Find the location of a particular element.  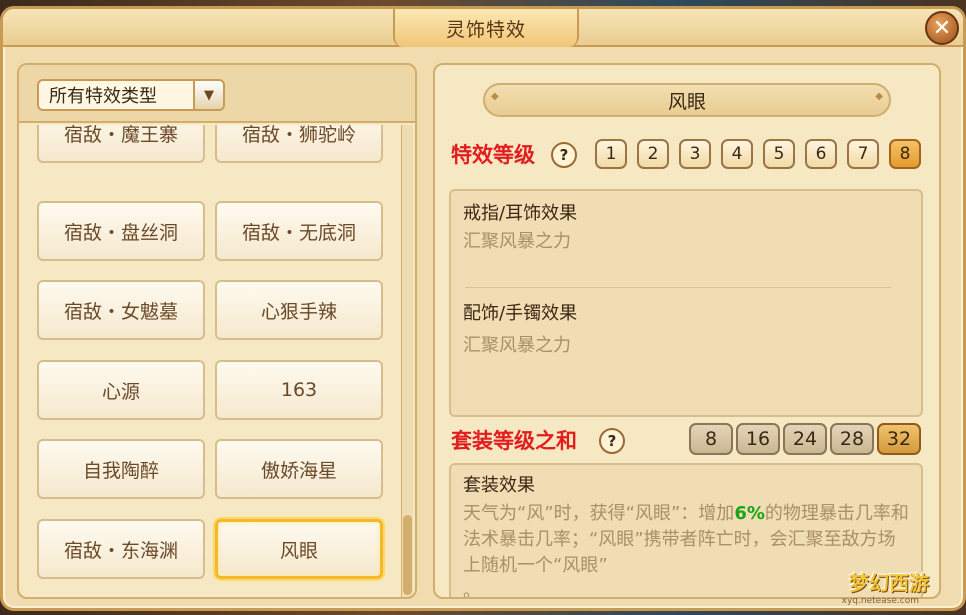

level-button-5: 5 is located at coordinates (779, 154).